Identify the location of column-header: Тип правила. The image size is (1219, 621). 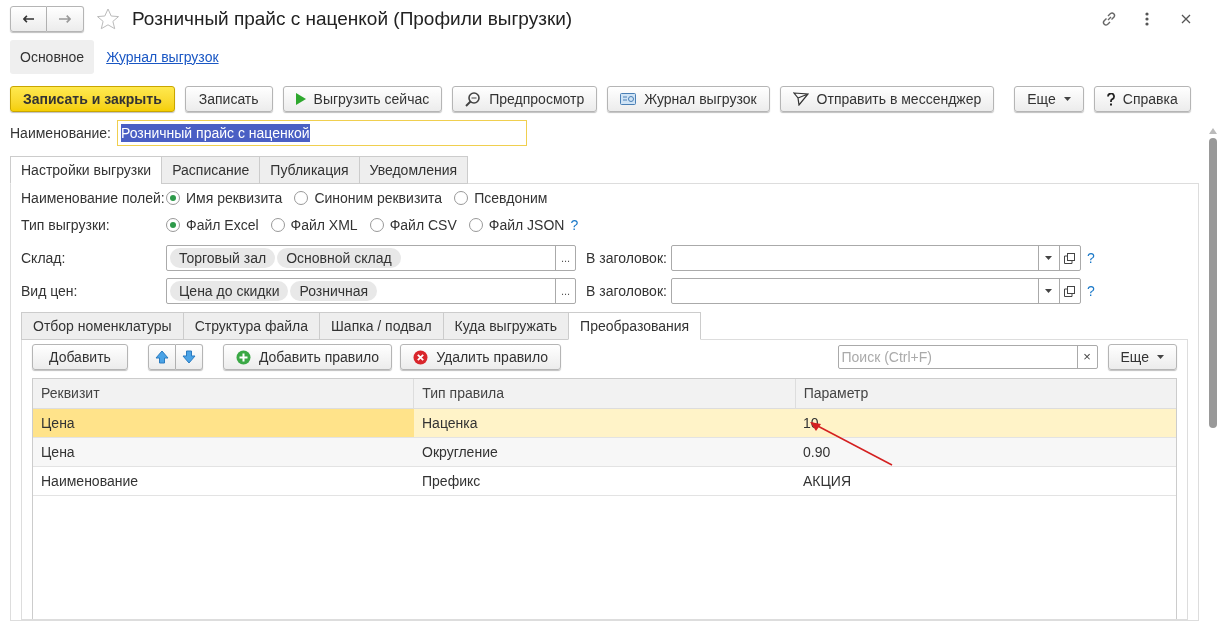
(604, 393).